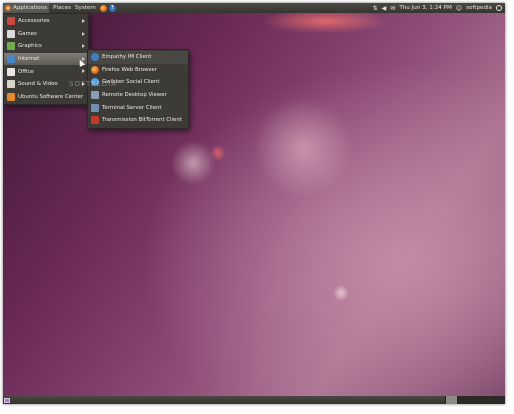  Describe the element at coordinates (95, 95) in the screenshot. I see `remote-desktop-icon` at that location.